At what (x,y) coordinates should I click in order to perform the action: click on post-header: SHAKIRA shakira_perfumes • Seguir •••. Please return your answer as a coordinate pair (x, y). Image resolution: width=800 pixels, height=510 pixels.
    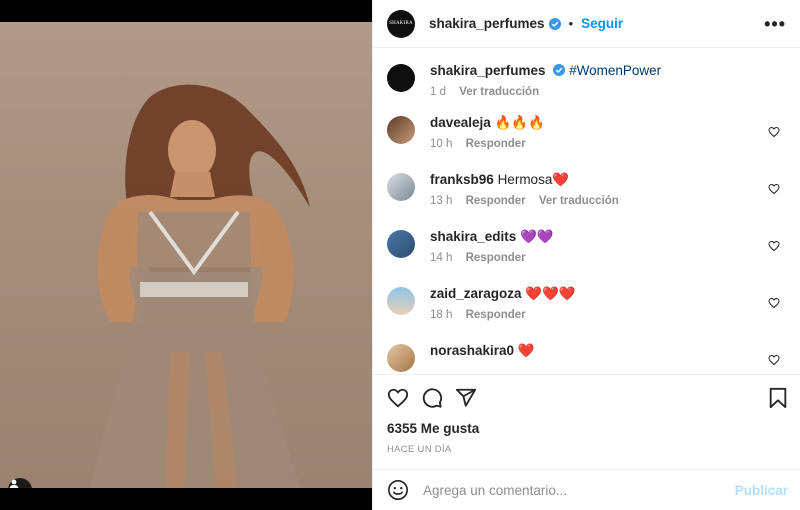
    Looking at the image, I should click on (586, 24).